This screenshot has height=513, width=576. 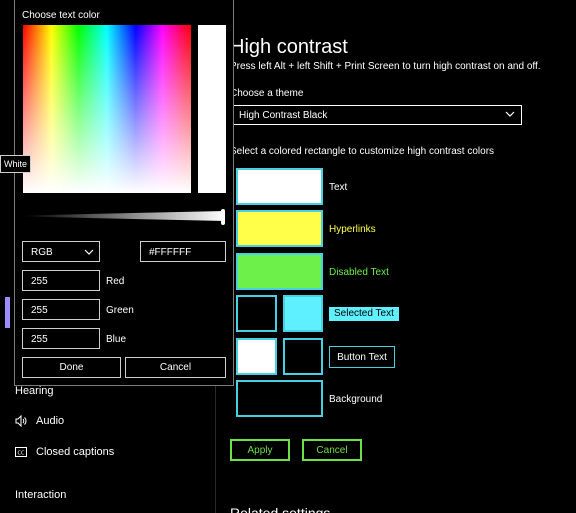 What do you see at coordinates (303, 313) in the screenshot?
I see `selected-text-bg-swatch` at bounding box center [303, 313].